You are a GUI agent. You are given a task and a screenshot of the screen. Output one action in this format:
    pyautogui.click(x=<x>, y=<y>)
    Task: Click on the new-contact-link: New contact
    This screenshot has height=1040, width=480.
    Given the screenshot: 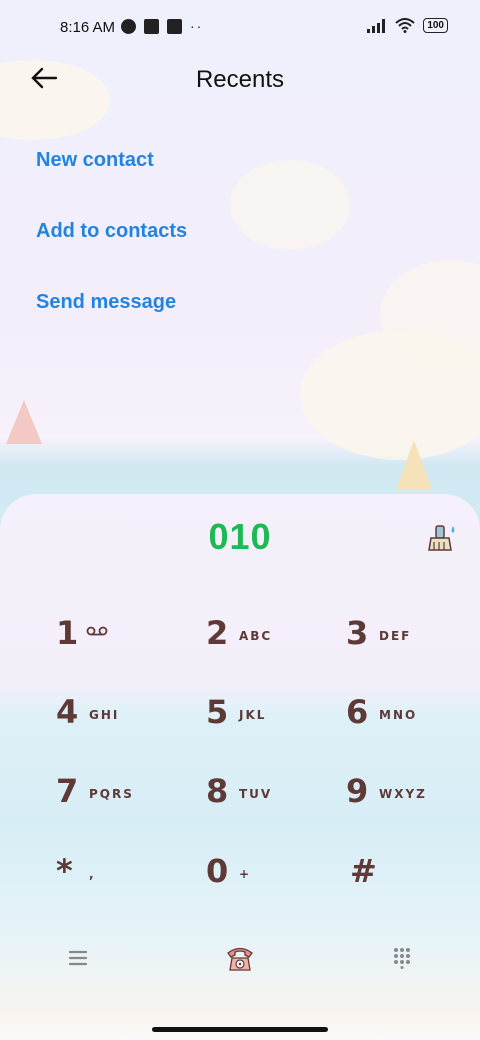 What is the action you would take?
    pyautogui.click(x=95, y=160)
    